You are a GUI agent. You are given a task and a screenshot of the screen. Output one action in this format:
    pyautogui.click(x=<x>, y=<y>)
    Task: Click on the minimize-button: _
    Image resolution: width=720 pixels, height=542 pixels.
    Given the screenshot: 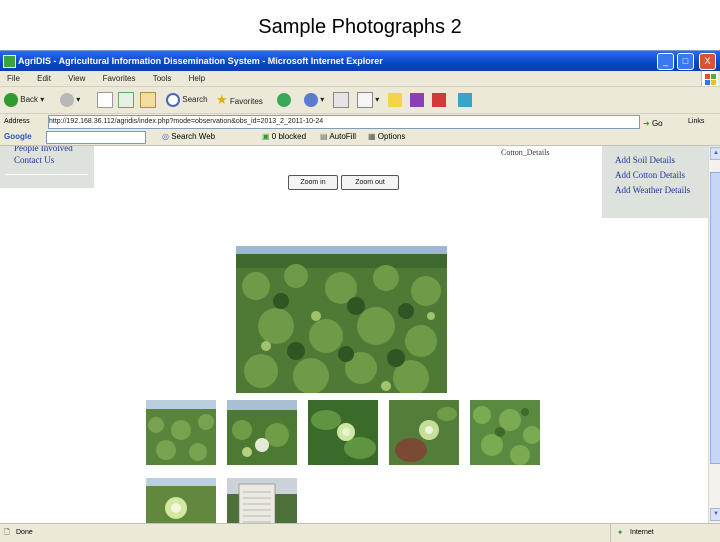 What is the action you would take?
    pyautogui.click(x=665, y=61)
    